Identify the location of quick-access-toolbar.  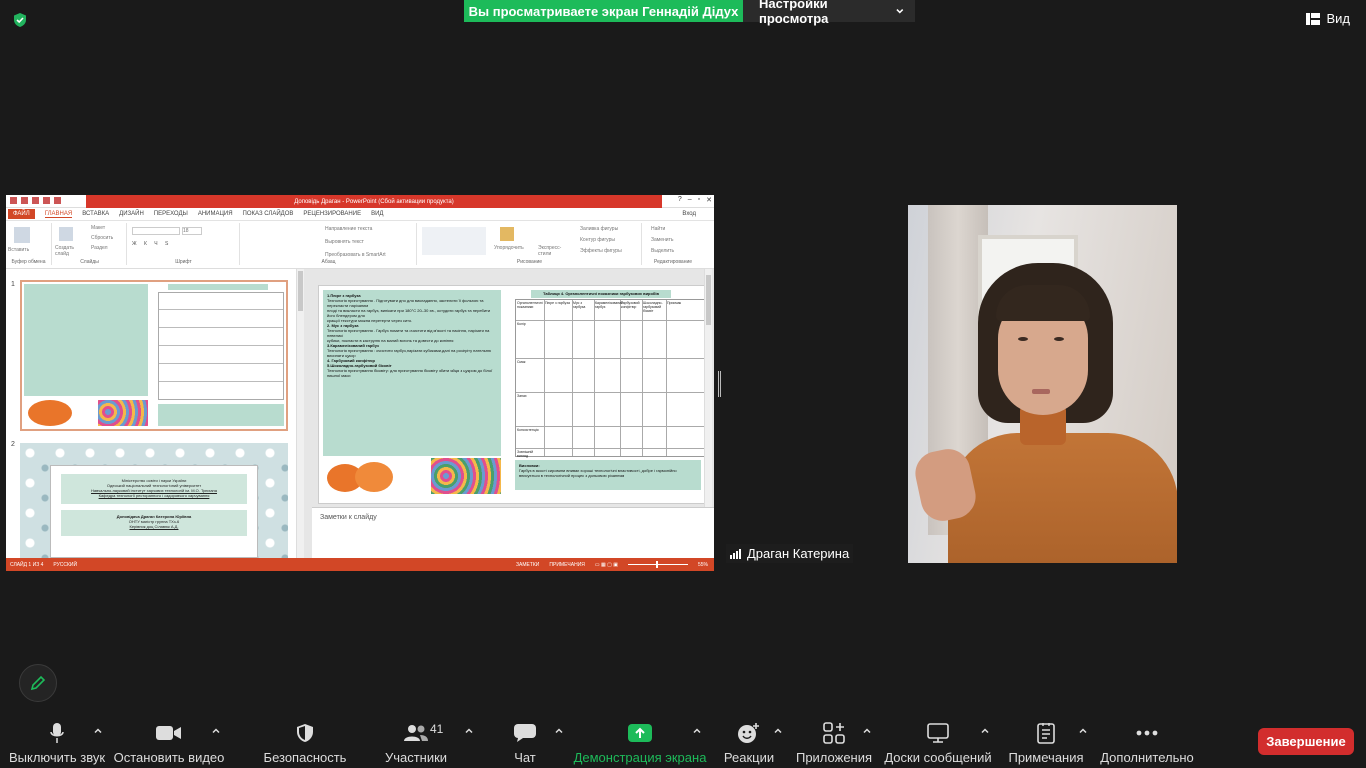
(45, 201).